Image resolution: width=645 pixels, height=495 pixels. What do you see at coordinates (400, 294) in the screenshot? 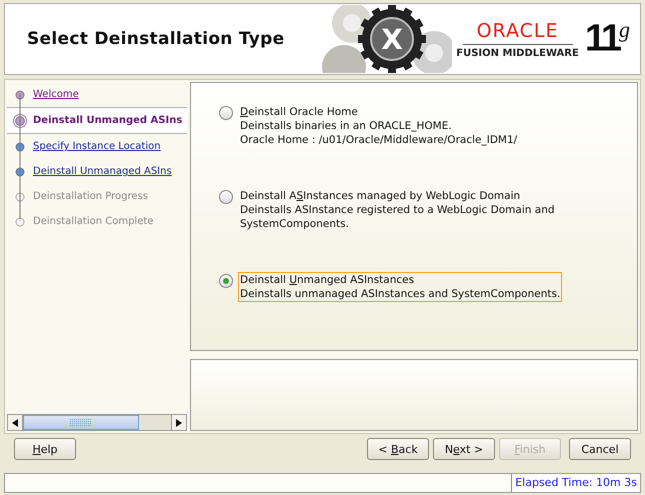
I see `option-description: Deinstalls unmanaged ASInstances and SystemComponents.` at bounding box center [400, 294].